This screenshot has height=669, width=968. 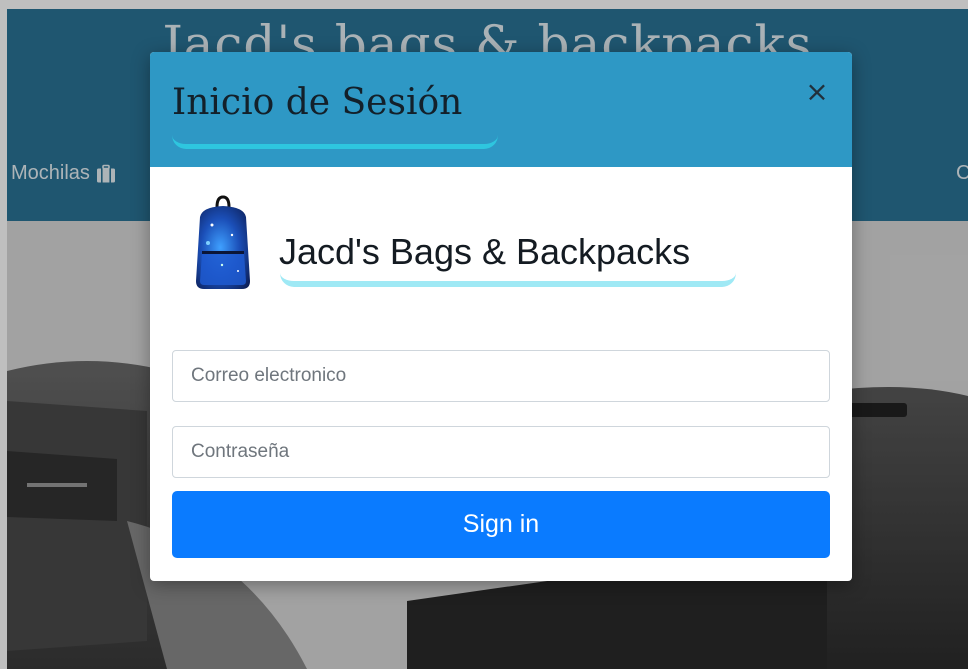 What do you see at coordinates (501, 452) in the screenshot?
I see `password-field` at bounding box center [501, 452].